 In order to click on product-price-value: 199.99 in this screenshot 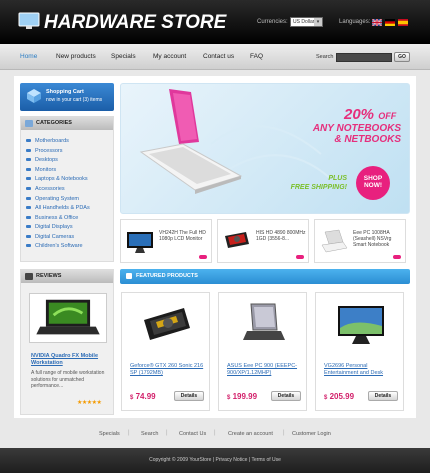, I will do `click(245, 396)`.